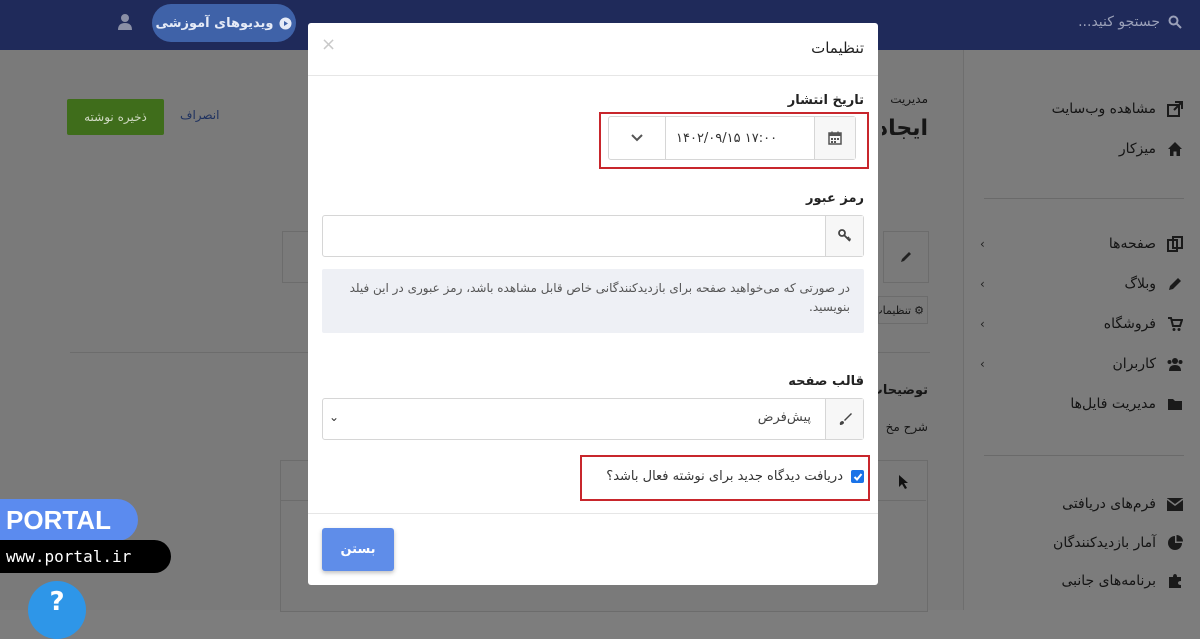  Describe the element at coordinates (328, 44) in the screenshot. I see `close-icon: ×` at that location.